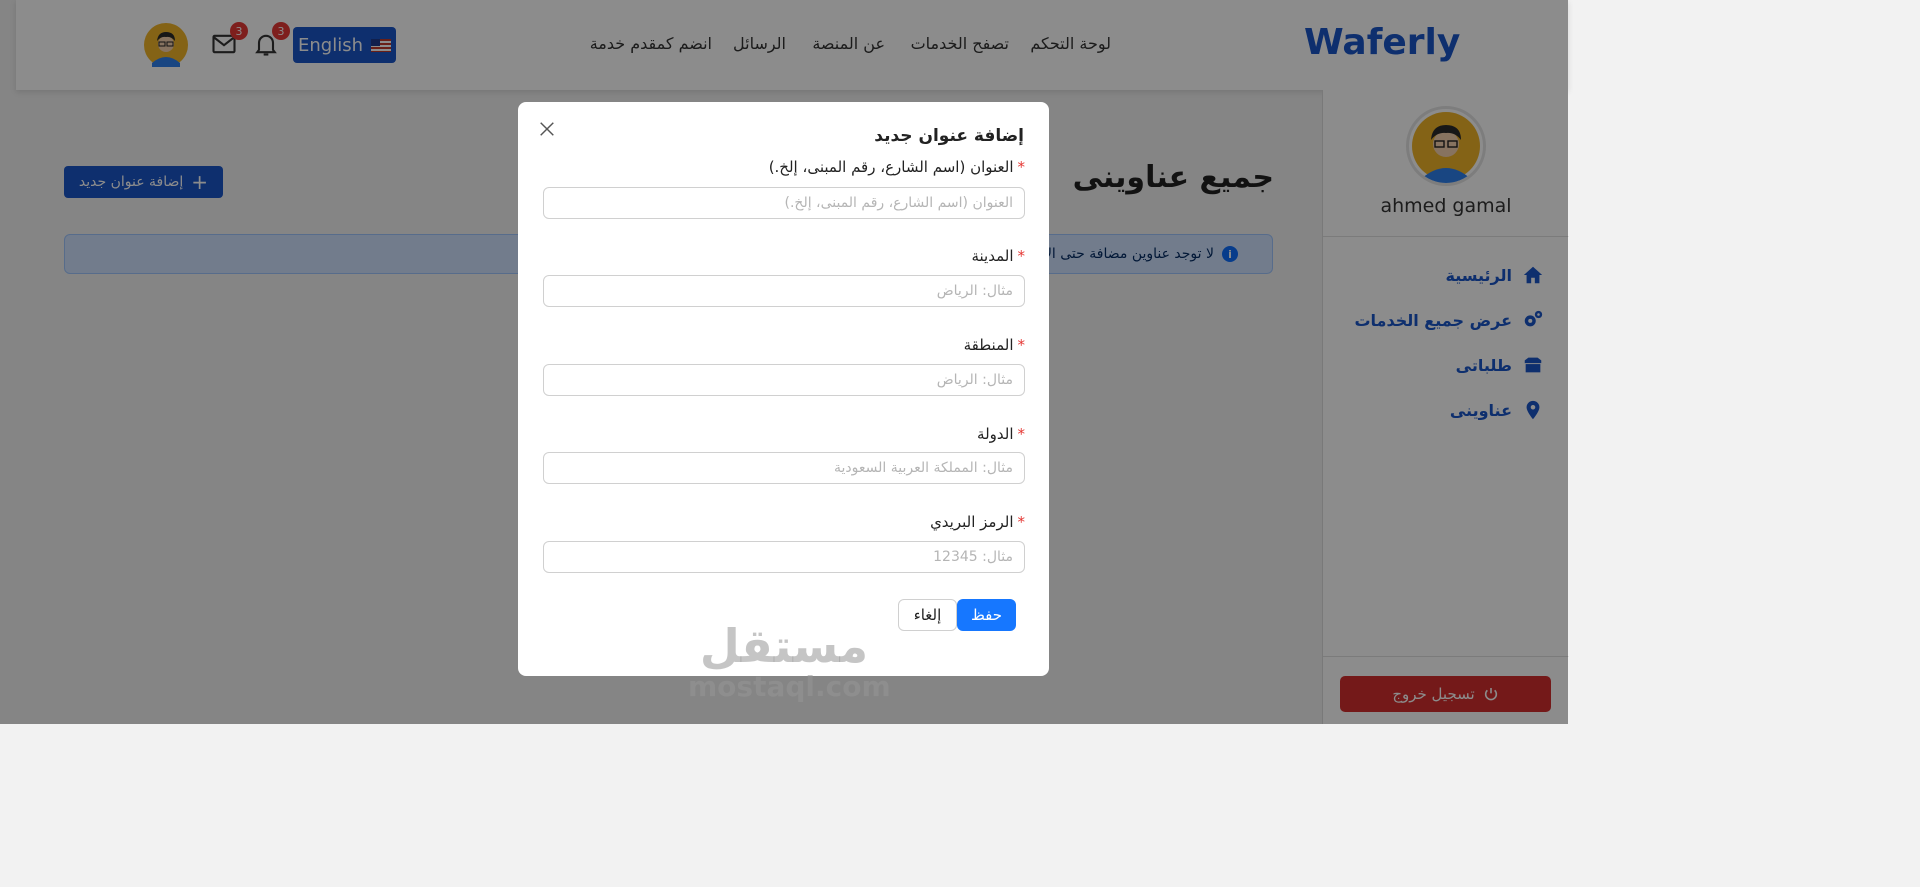 The width and height of the screenshot is (1920, 887). I want to click on region-label: المنطقة *, so click(994, 345).